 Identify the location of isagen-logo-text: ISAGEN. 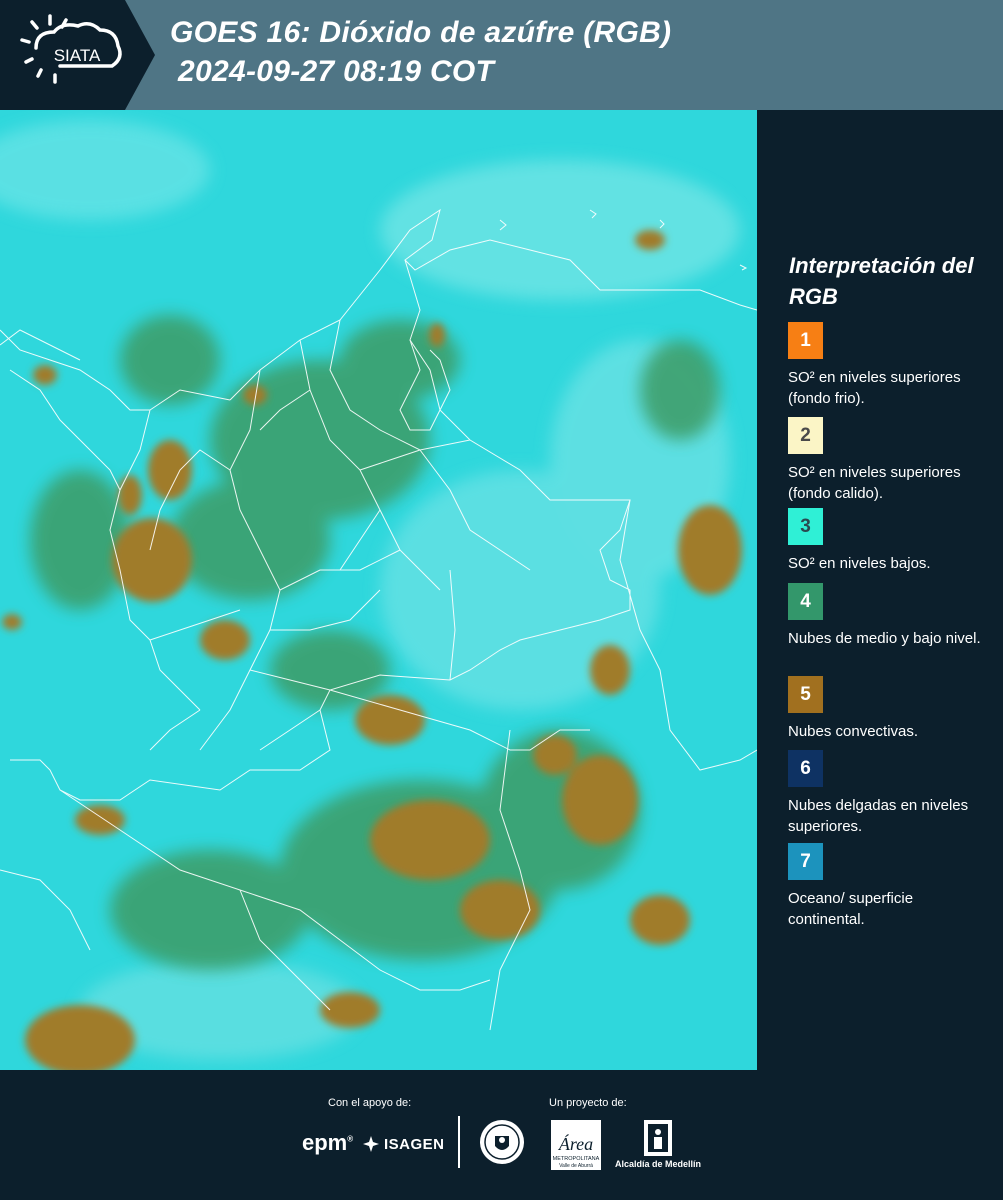
(414, 1144).